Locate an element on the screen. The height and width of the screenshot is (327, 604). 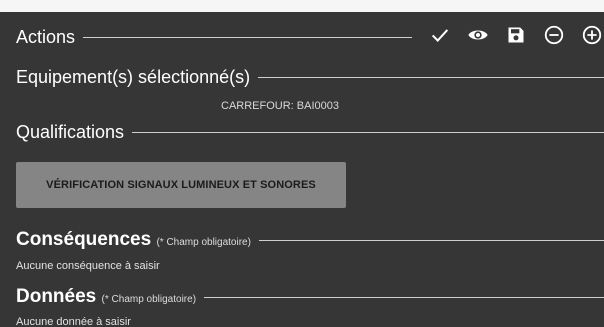
consequences-header: Conséquences (* Champ obligatoire) is located at coordinates (310, 240).